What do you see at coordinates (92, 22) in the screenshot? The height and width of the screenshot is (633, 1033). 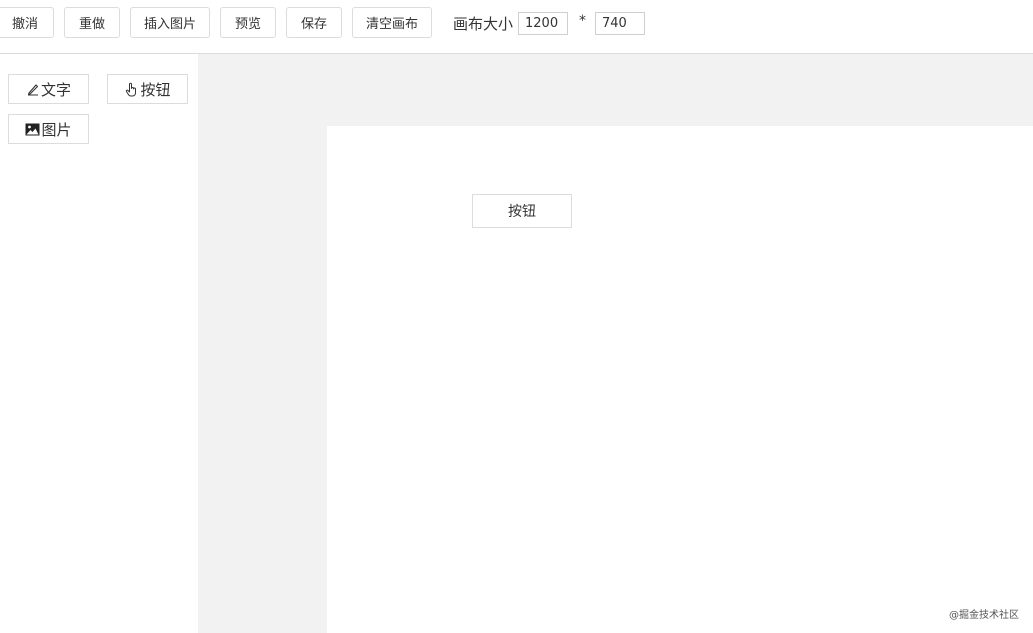 I see `redo-button: 重做` at bounding box center [92, 22].